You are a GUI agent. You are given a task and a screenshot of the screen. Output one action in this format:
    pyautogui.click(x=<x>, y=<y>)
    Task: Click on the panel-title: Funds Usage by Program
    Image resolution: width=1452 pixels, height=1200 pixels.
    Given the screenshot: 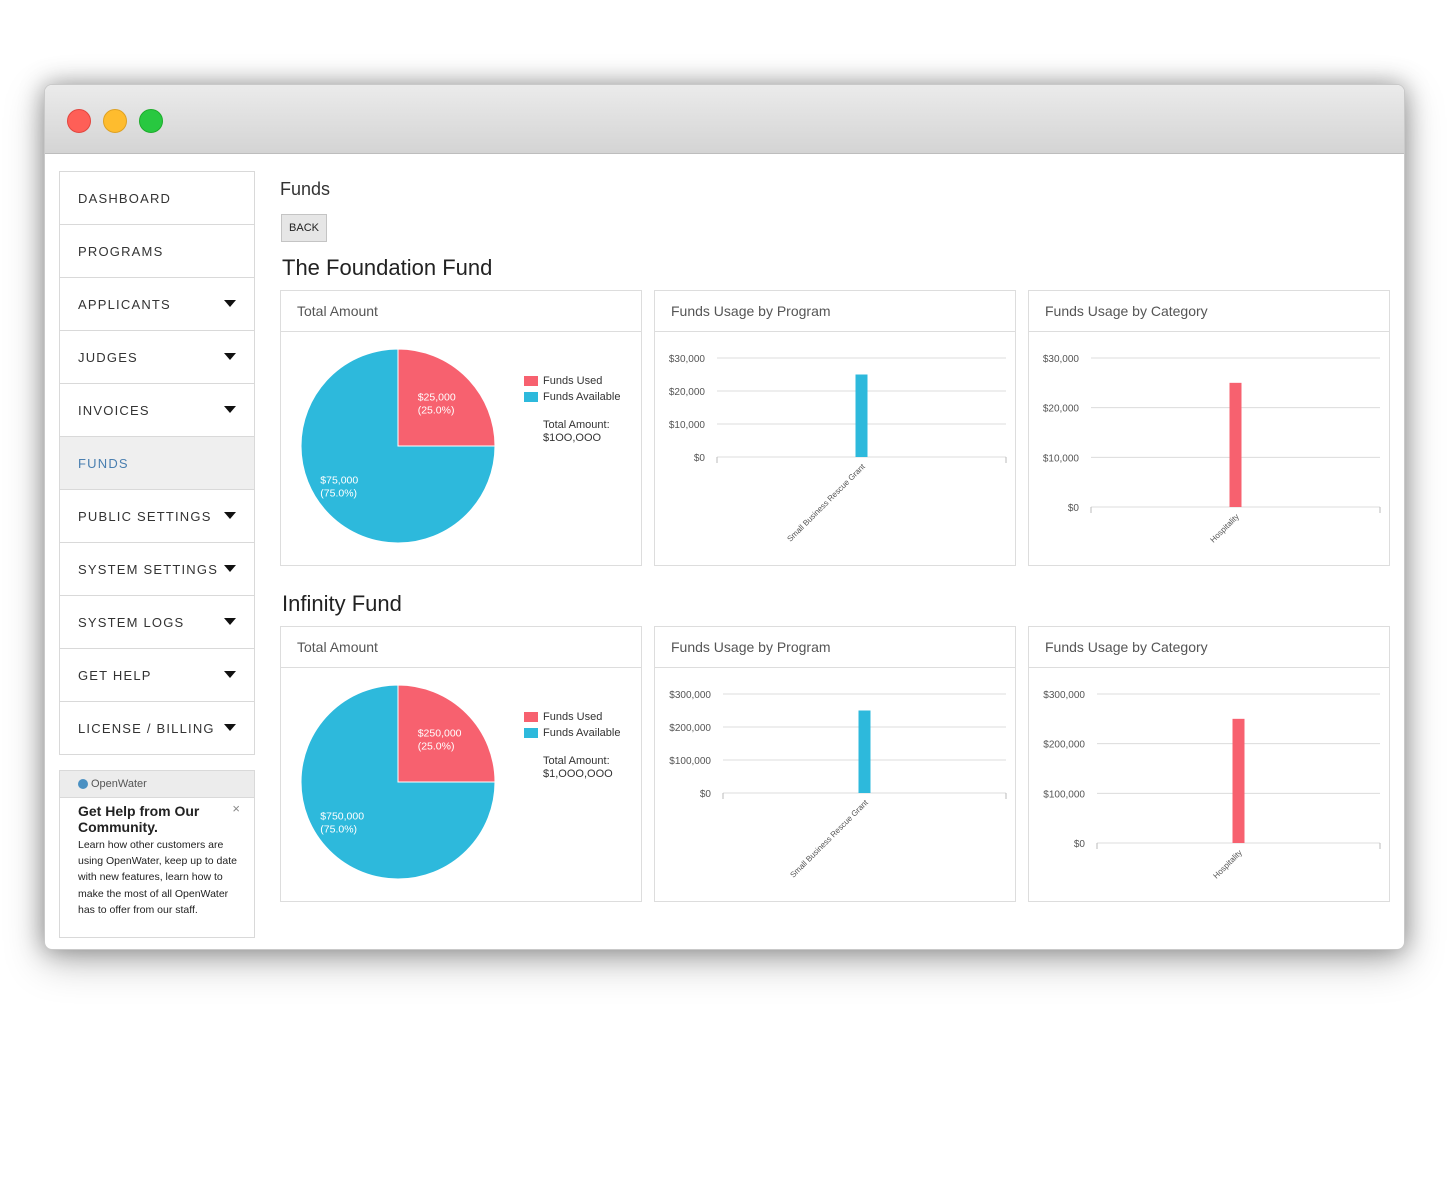 What is the action you would take?
    pyautogui.click(x=835, y=647)
    